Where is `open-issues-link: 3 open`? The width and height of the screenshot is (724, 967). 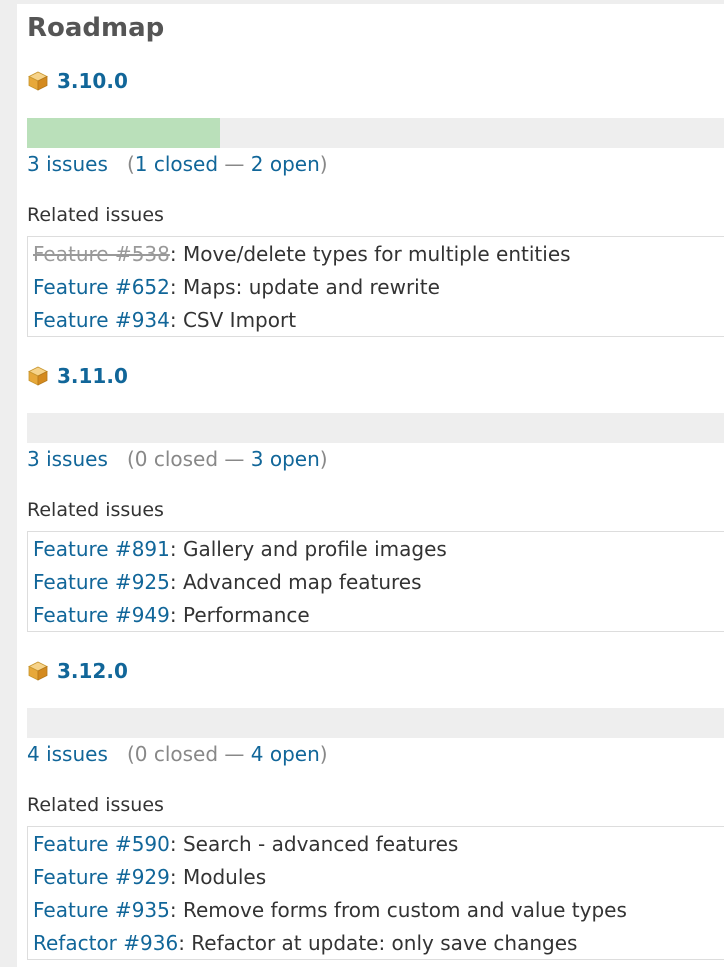 open-issues-link: 3 open is located at coordinates (285, 459).